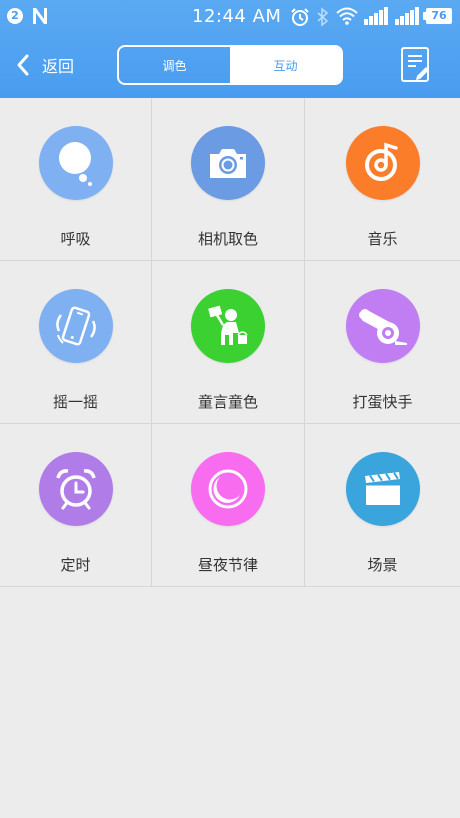 The width and height of the screenshot is (460, 818). I want to click on back-button: 返回, so click(44, 65).